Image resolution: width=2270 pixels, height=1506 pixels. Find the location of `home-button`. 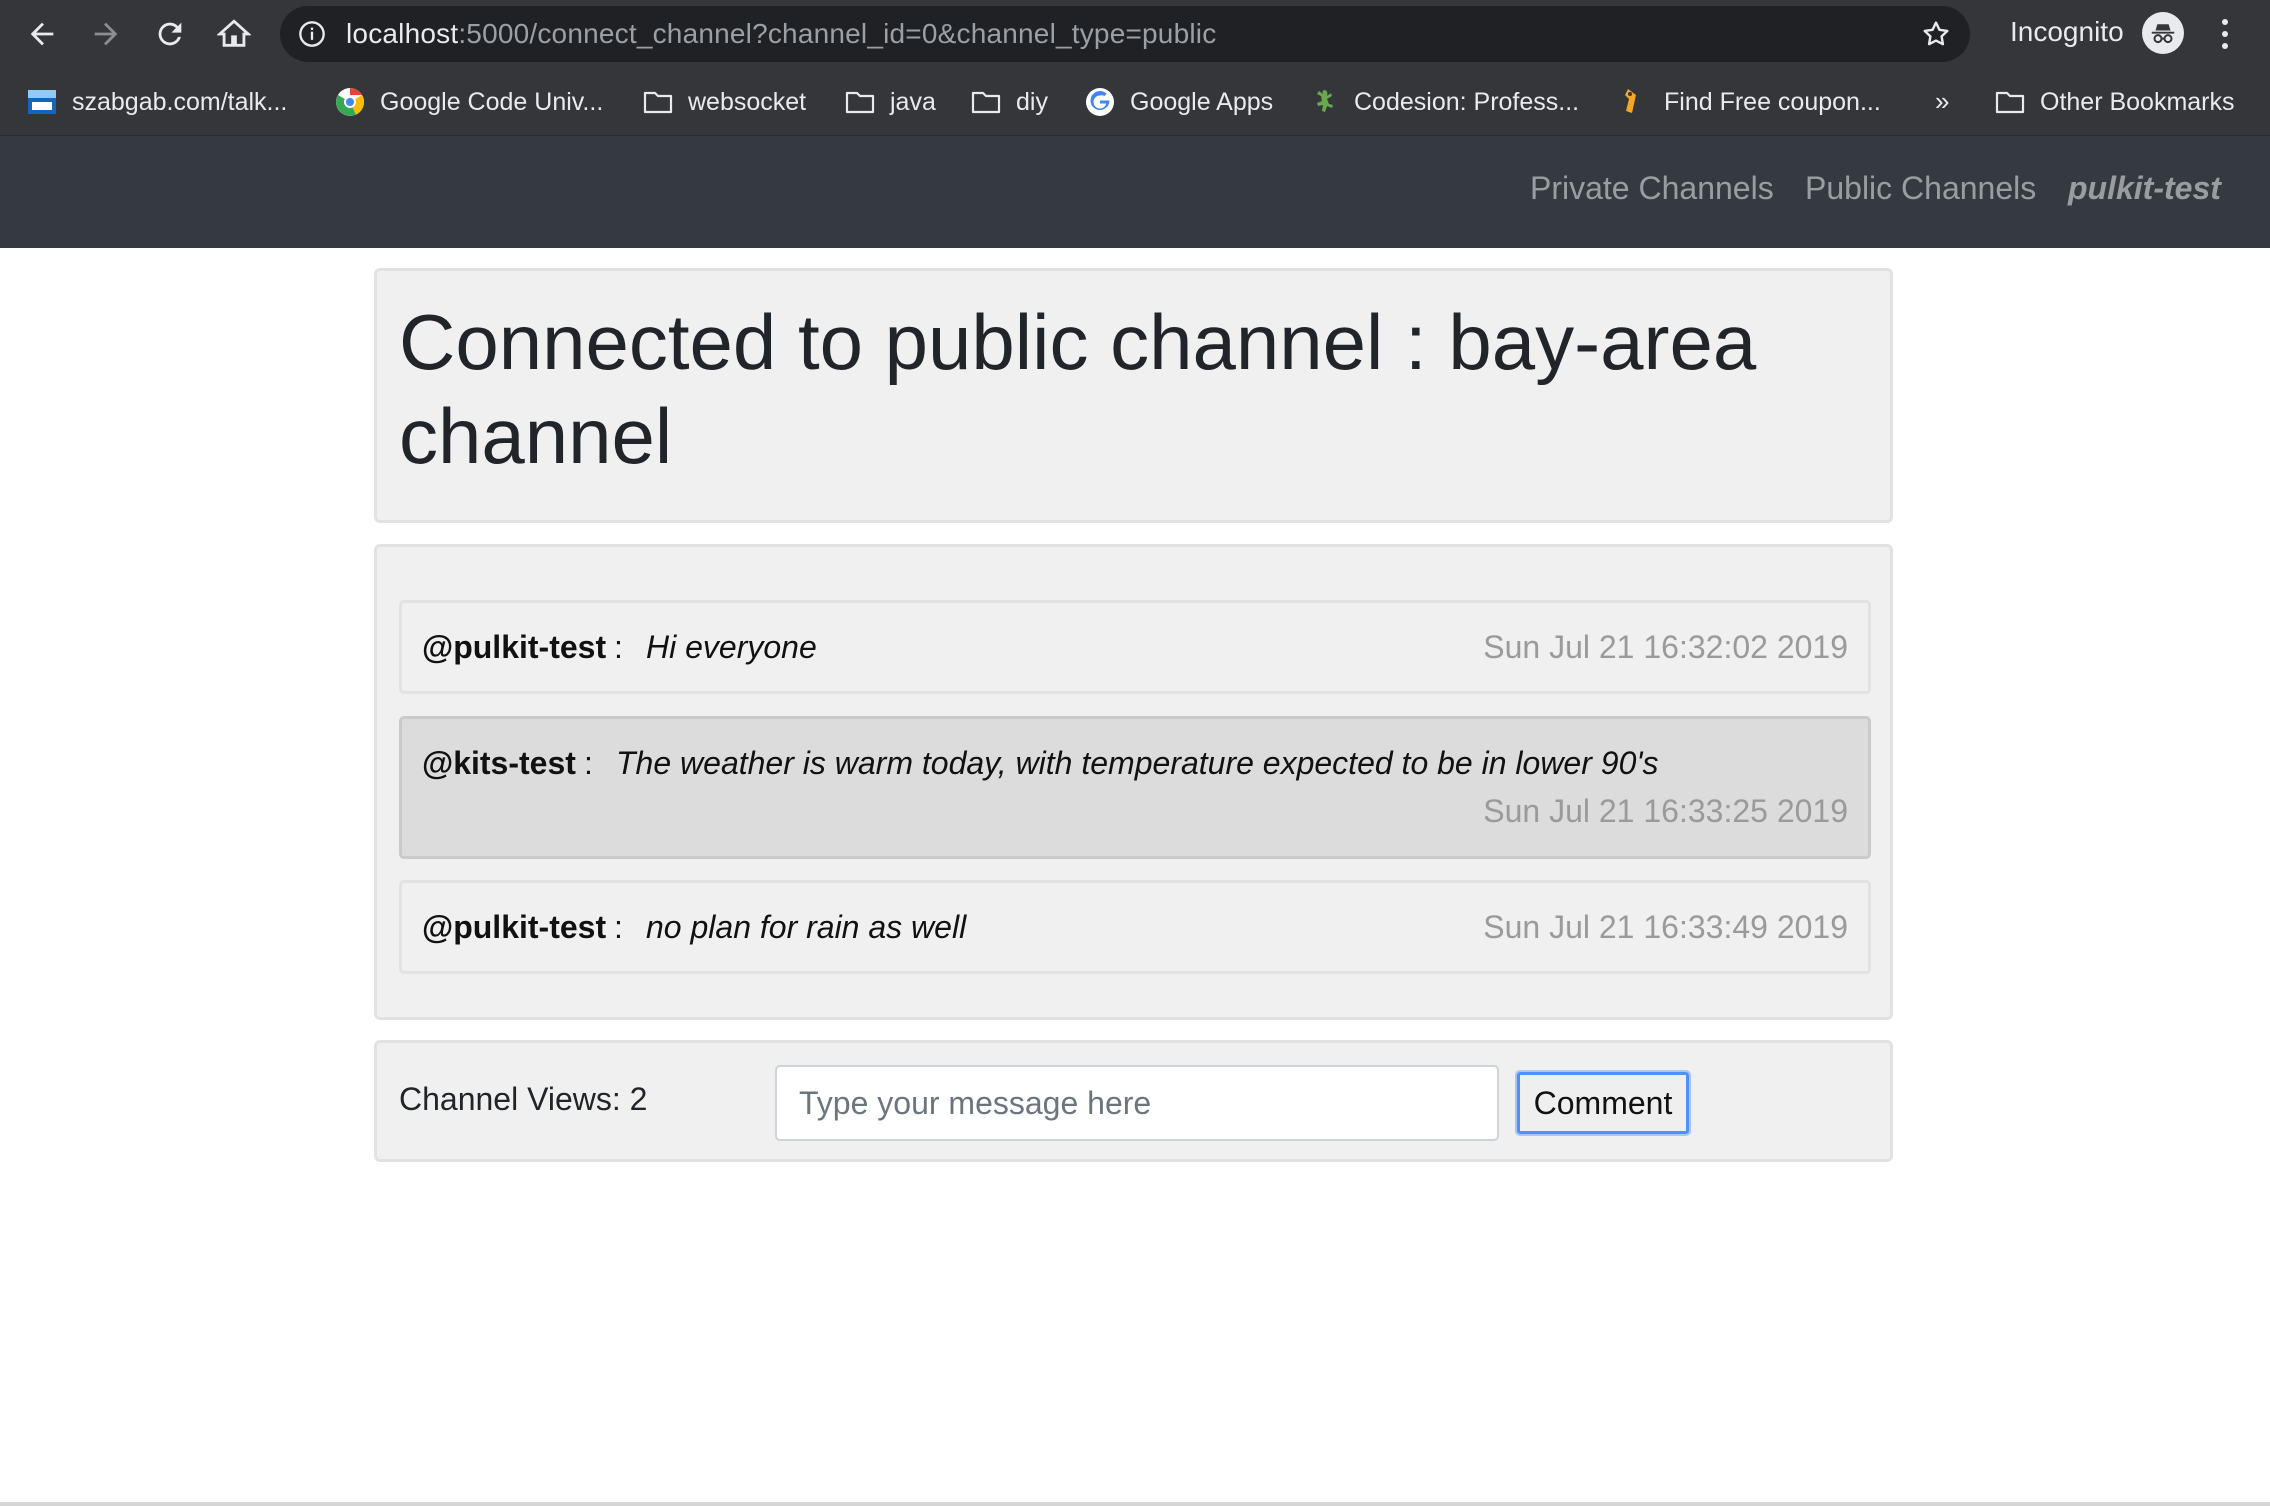

home-button is located at coordinates (234, 34).